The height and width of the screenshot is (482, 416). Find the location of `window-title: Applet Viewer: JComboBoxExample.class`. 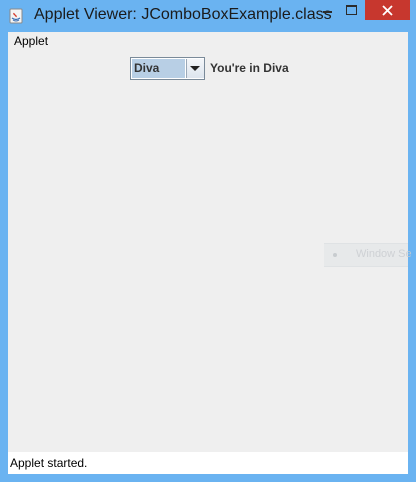

window-title: Applet Viewer: JComboBoxExample.class is located at coordinates (183, 14).